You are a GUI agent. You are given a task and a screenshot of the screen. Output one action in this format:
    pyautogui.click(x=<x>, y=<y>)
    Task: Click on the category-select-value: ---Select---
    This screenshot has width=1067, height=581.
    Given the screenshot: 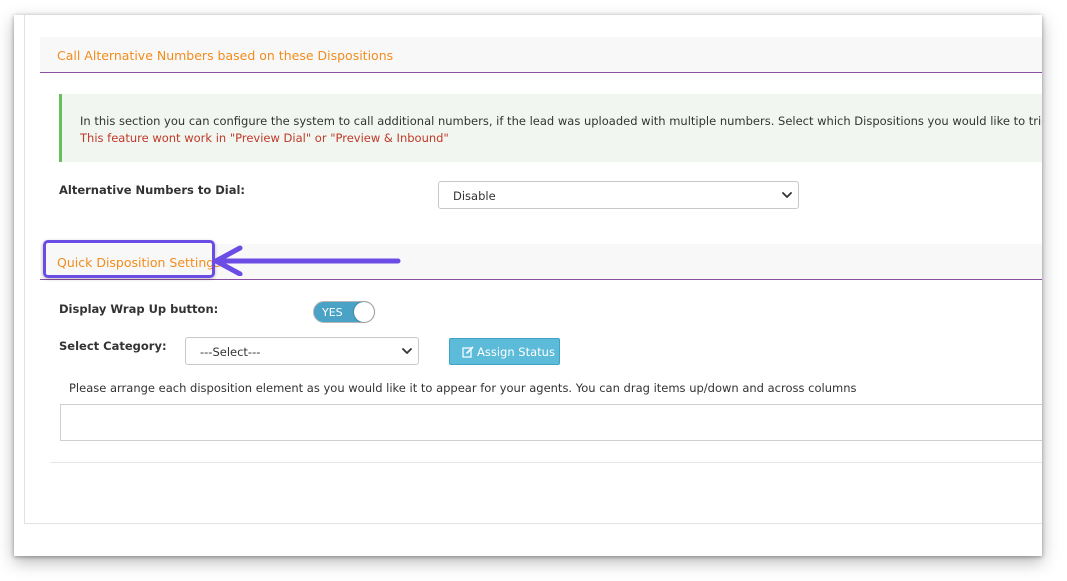 What is the action you would take?
    pyautogui.click(x=230, y=352)
    